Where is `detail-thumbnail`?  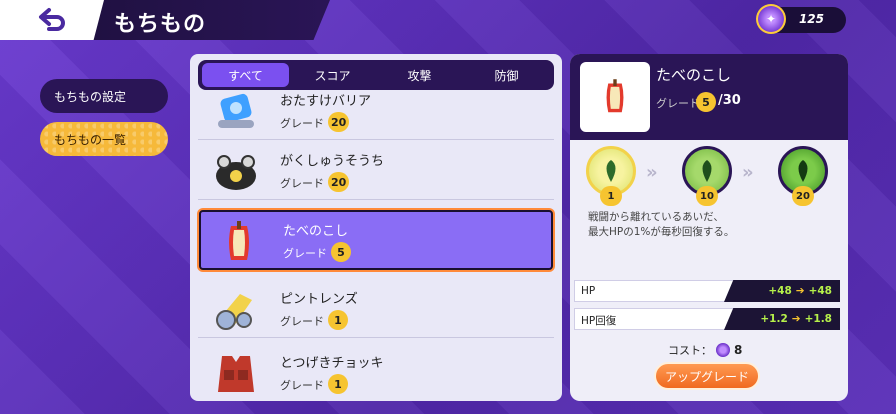 detail-thumbnail is located at coordinates (615, 97).